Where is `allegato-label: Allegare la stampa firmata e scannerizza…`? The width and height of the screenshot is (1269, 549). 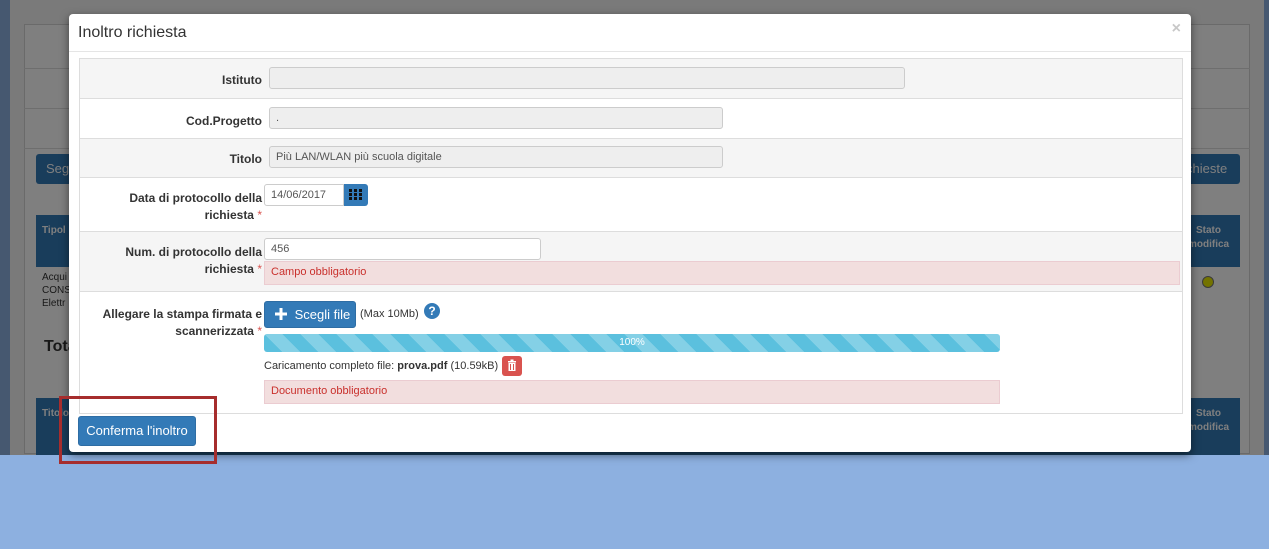 allegato-label: Allegare la stampa firmata e scannerizza… is located at coordinates (182, 323).